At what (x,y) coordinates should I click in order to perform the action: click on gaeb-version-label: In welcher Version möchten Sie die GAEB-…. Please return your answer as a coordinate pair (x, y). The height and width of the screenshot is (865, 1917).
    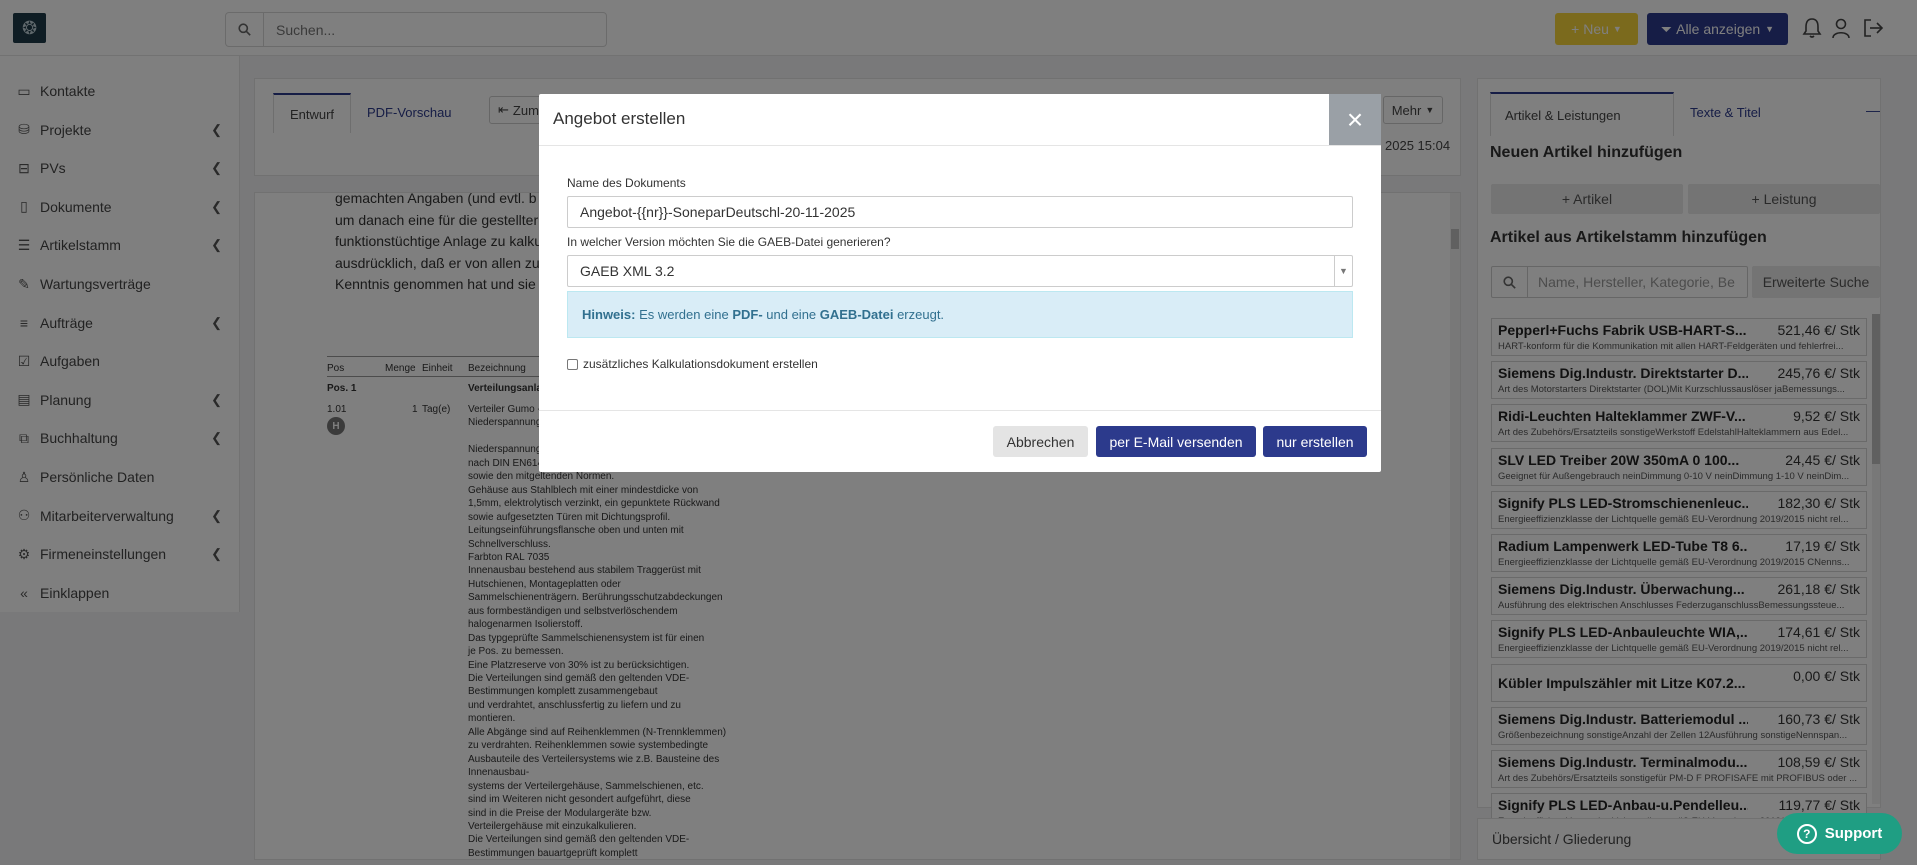
    Looking at the image, I should click on (729, 242).